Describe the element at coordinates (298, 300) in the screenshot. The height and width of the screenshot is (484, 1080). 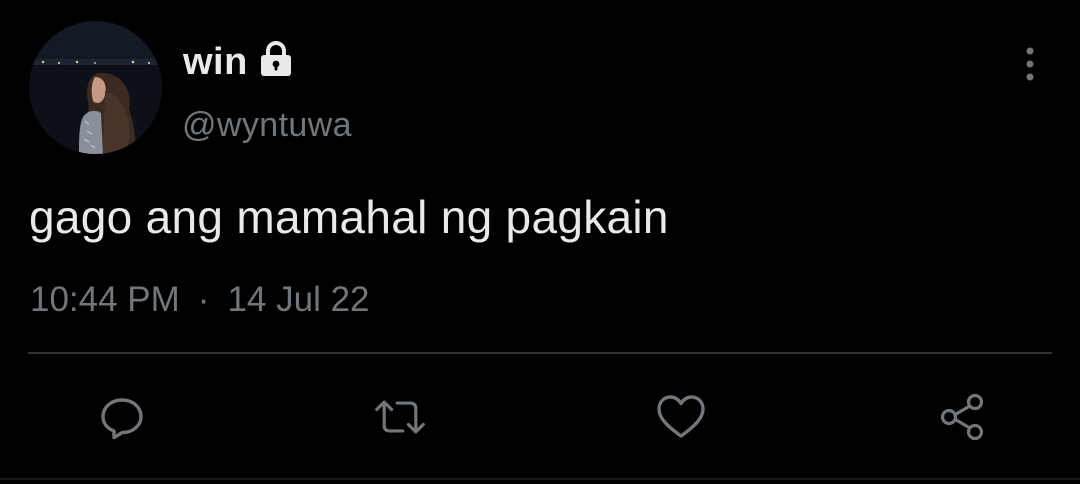
I see `tweet-date: 14 Jul 22` at that location.